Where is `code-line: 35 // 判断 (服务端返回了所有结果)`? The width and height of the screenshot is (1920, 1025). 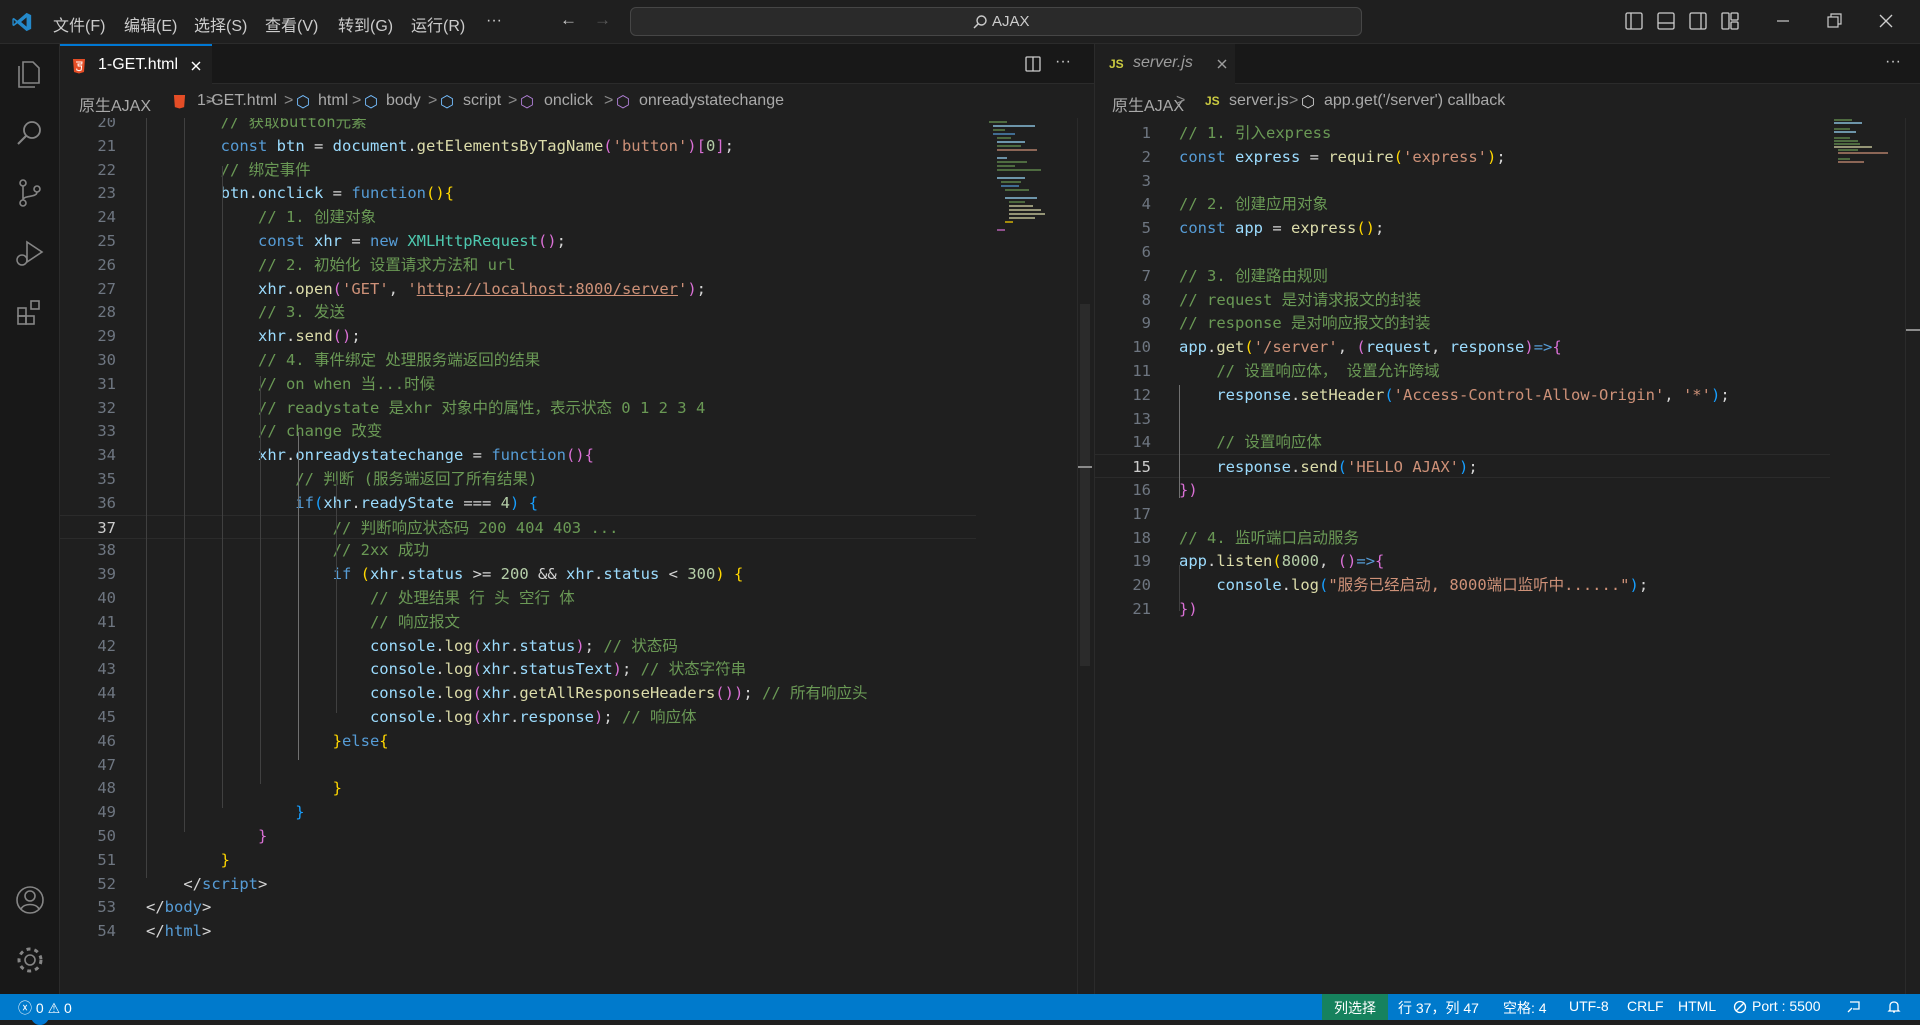 code-line: 35 // 判断 (服务端返回了所有结果) is located at coordinates (518, 479).